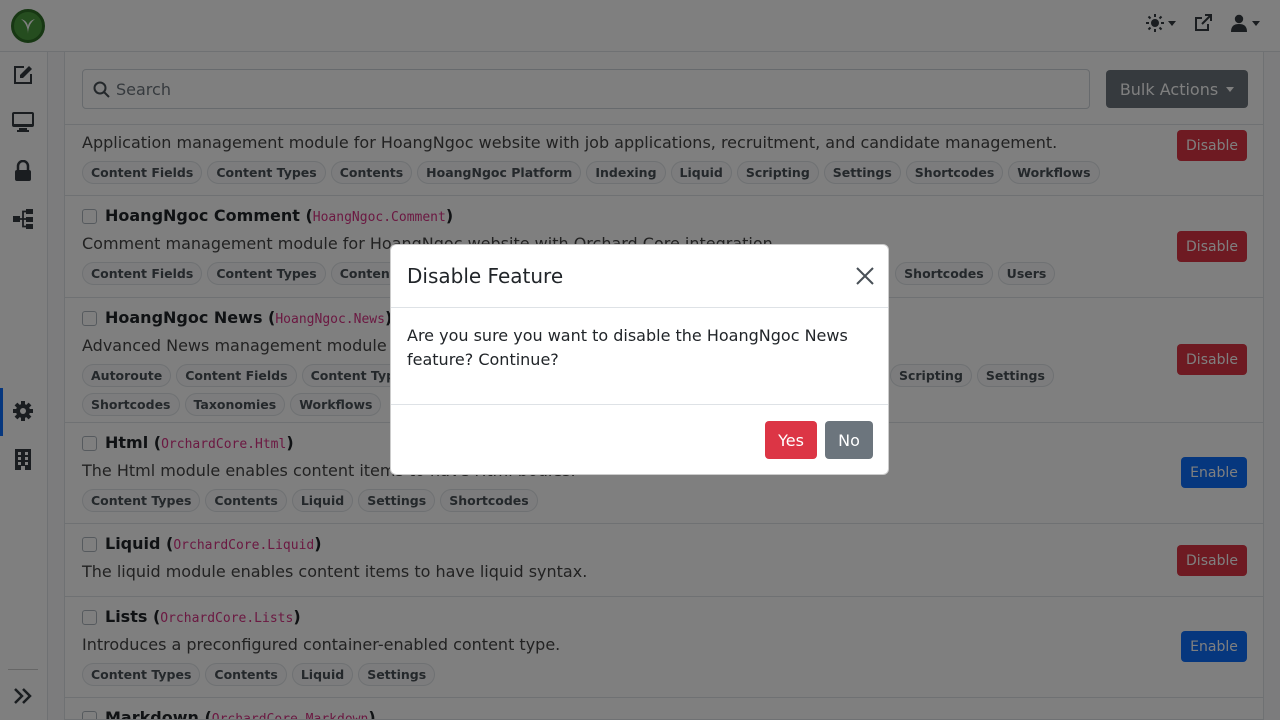 The width and height of the screenshot is (1280, 720). Describe the element at coordinates (791, 440) in the screenshot. I see `yes-button: Yes` at that location.